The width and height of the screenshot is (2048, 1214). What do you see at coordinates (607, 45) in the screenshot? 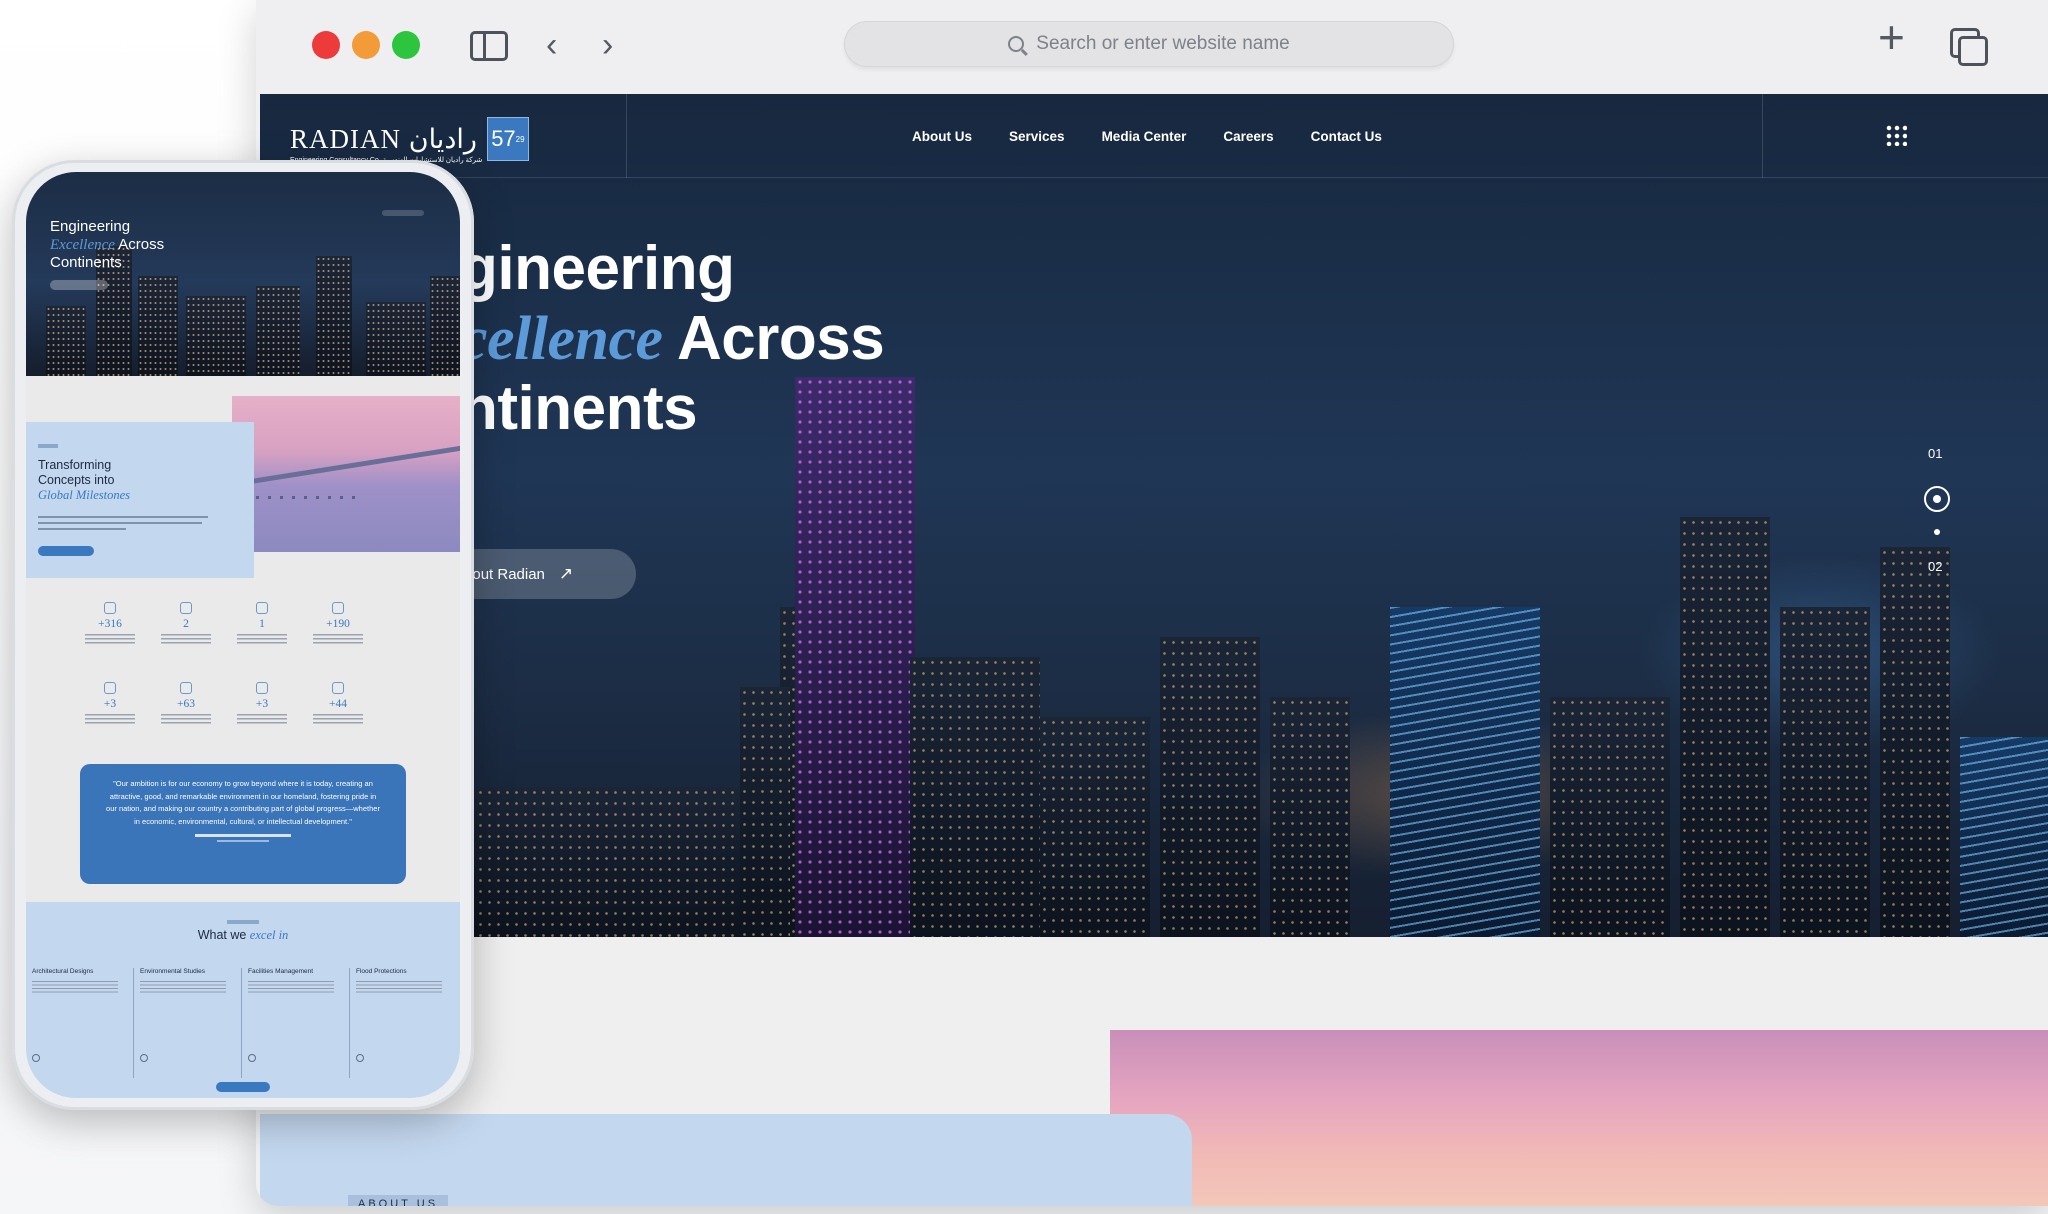
I see `forward-icon: ›` at bounding box center [607, 45].